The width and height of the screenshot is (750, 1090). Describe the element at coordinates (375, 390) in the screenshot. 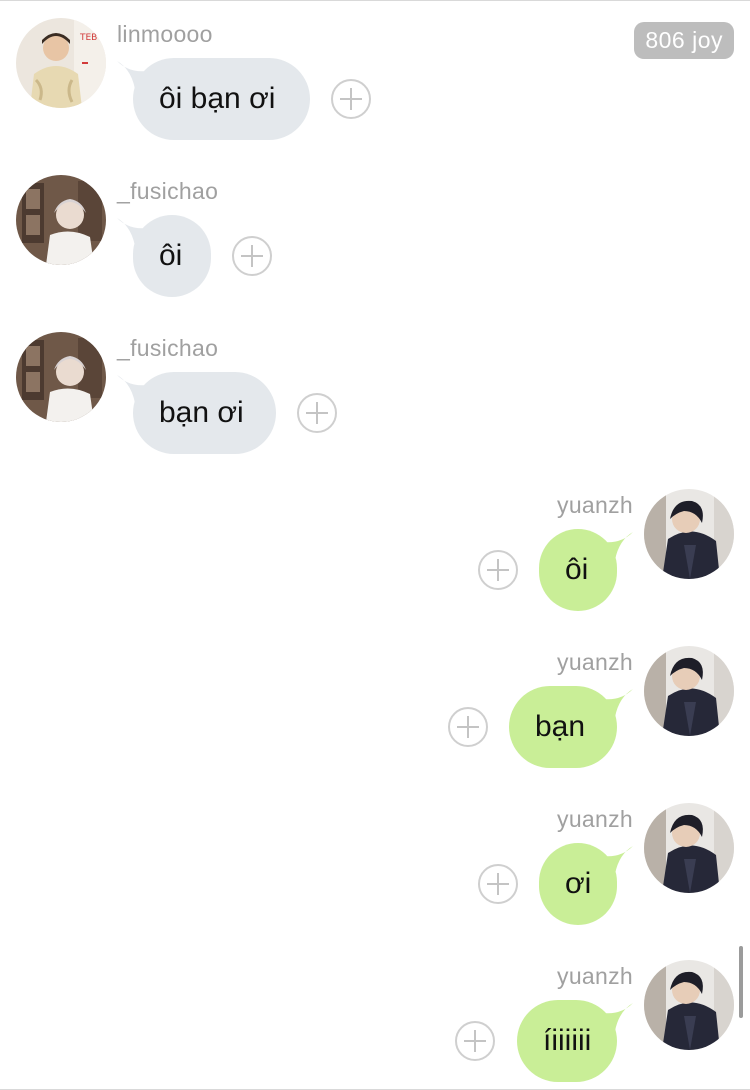

I see `message-row: _fusichao bạn ơi` at that location.